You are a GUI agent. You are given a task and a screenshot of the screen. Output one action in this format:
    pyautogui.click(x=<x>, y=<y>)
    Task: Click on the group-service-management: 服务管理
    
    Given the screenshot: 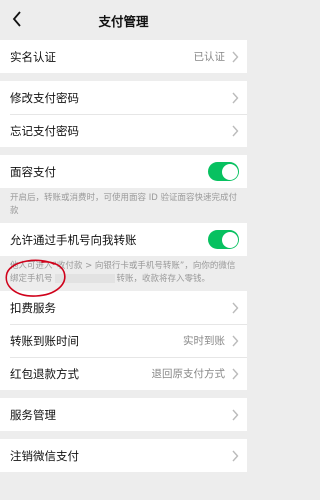 What is the action you would take?
    pyautogui.click(x=123, y=414)
    